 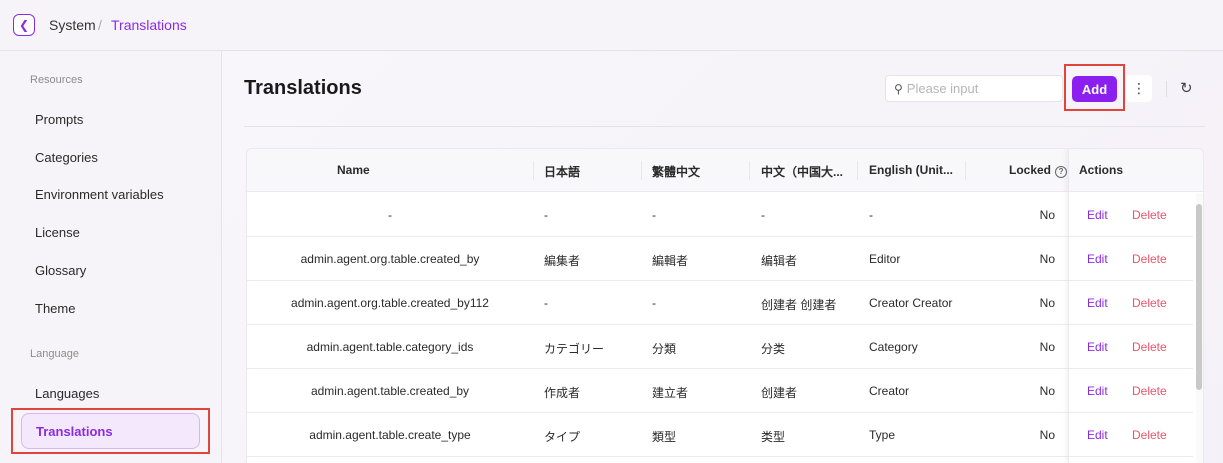 I want to click on toolbar-divider, so click(x=1166, y=89).